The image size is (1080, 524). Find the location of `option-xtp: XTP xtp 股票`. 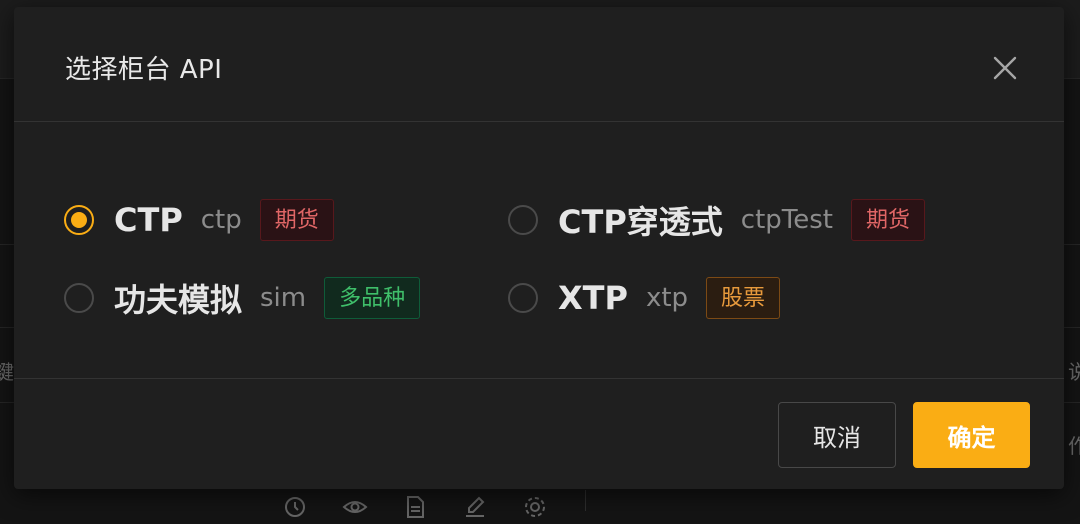

option-xtp: XTP xtp 股票 is located at coordinates (644, 298).